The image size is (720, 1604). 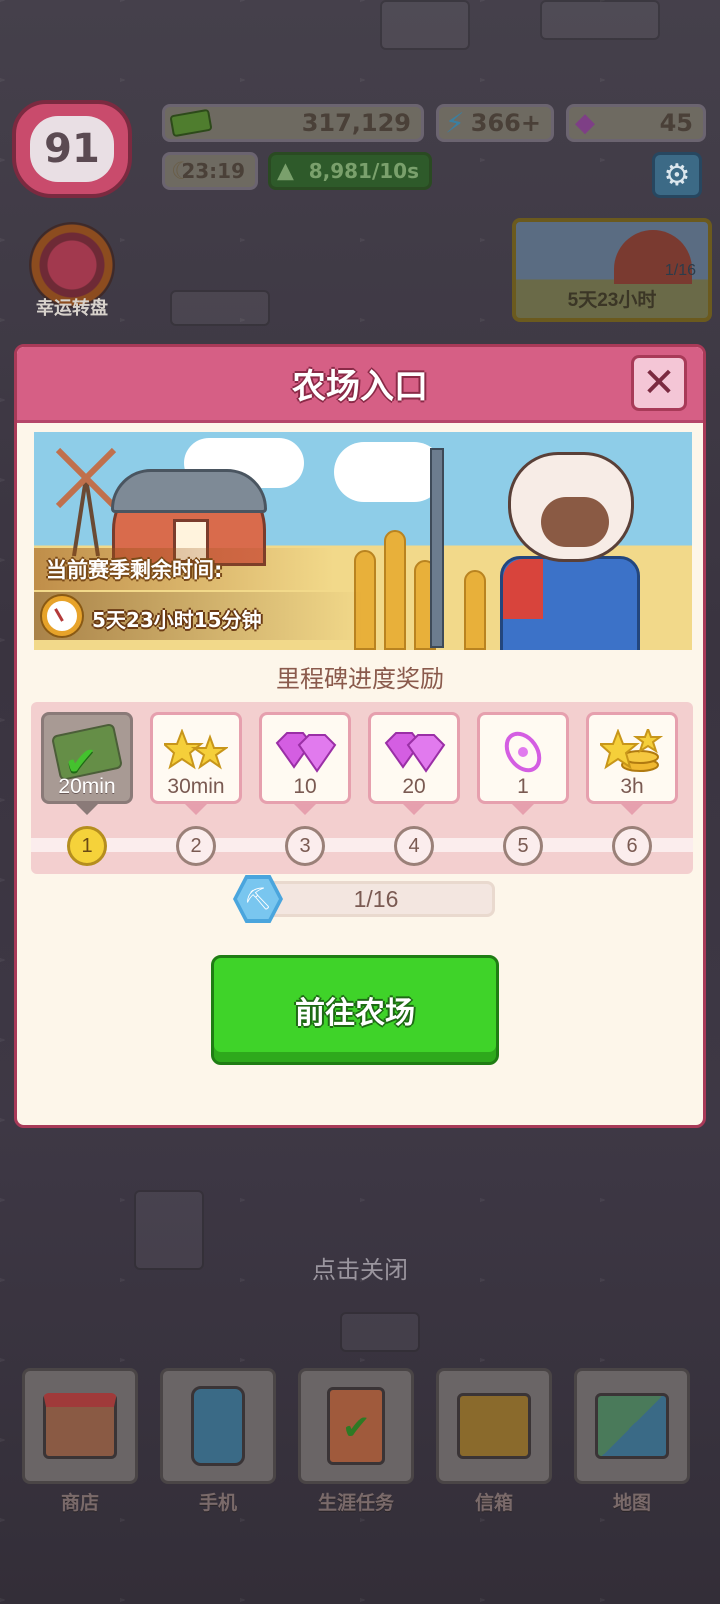 I want to click on nav-label: 生涯任务, so click(x=355, y=1503).